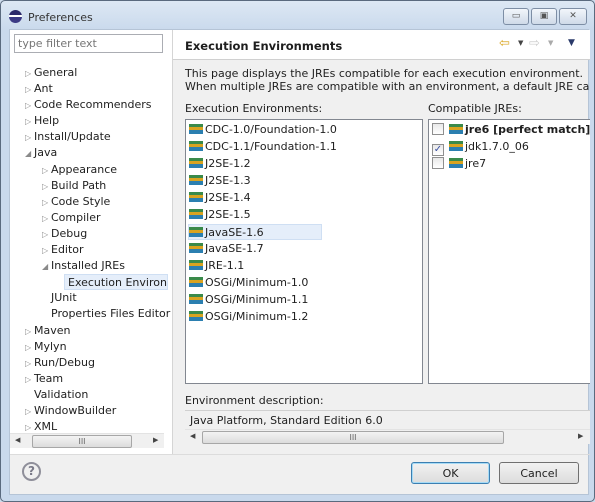 The height and width of the screenshot is (502, 595). Describe the element at coordinates (80, 202) in the screenshot. I see `tree-item: Code Style` at that location.